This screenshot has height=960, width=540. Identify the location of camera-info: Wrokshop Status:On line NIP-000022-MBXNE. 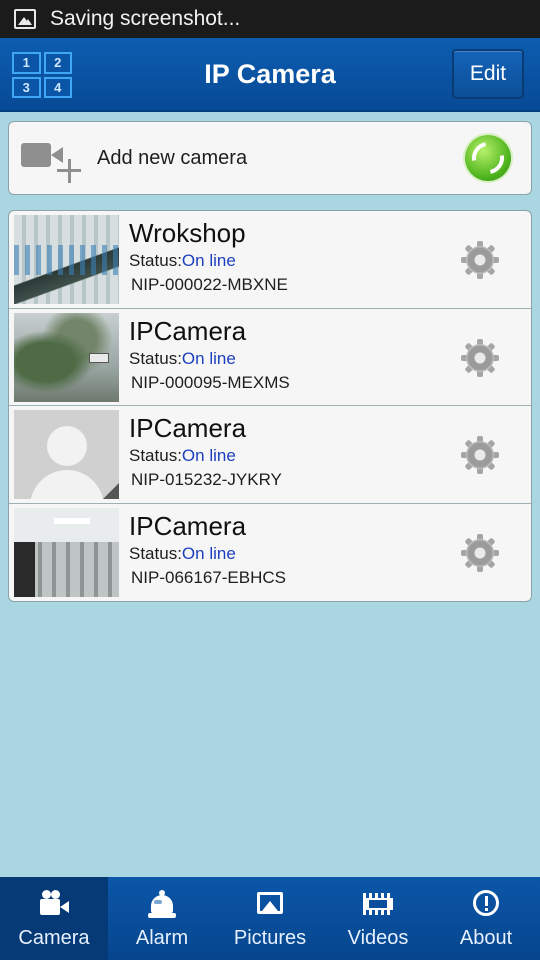
(208, 256).